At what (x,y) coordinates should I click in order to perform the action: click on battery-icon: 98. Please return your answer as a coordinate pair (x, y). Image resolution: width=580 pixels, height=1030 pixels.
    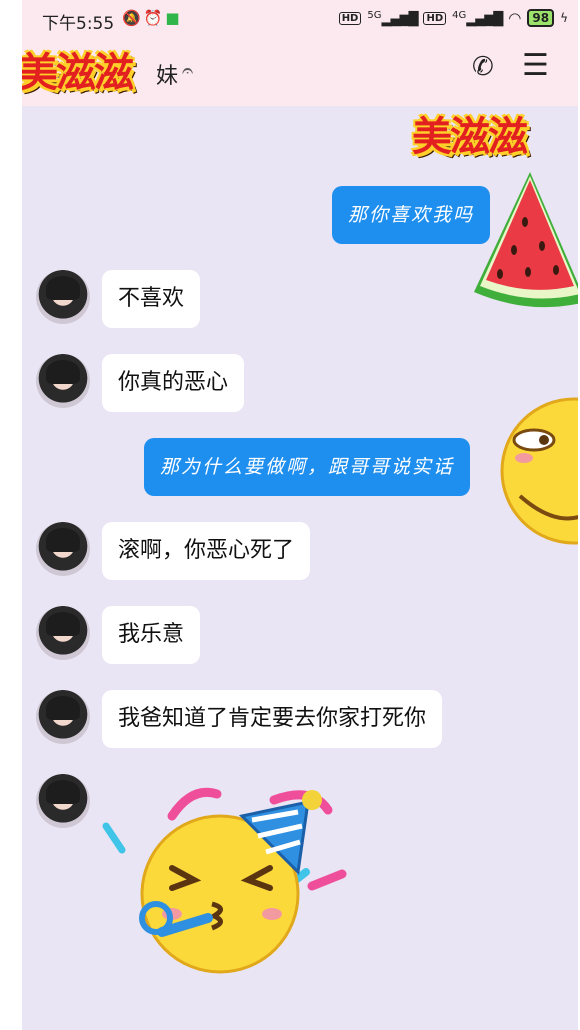
    Looking at the image, I should click on (541, 18).